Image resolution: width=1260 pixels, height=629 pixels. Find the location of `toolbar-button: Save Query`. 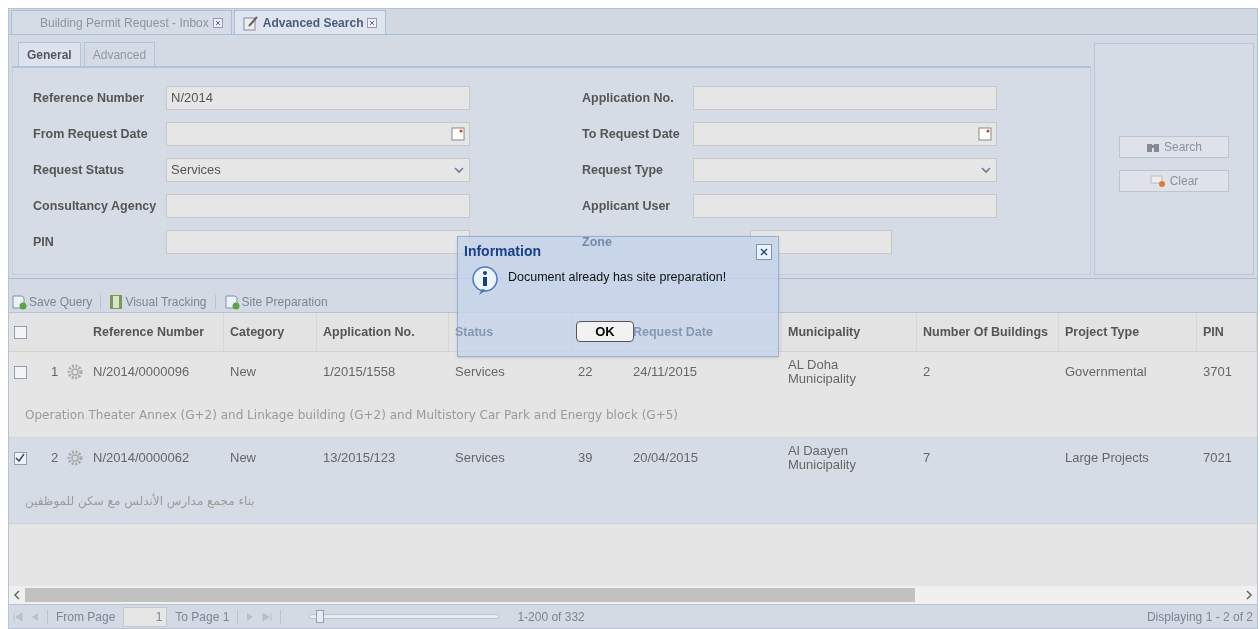

toolbar-button: Save Query is located at coordinates (52, 301).